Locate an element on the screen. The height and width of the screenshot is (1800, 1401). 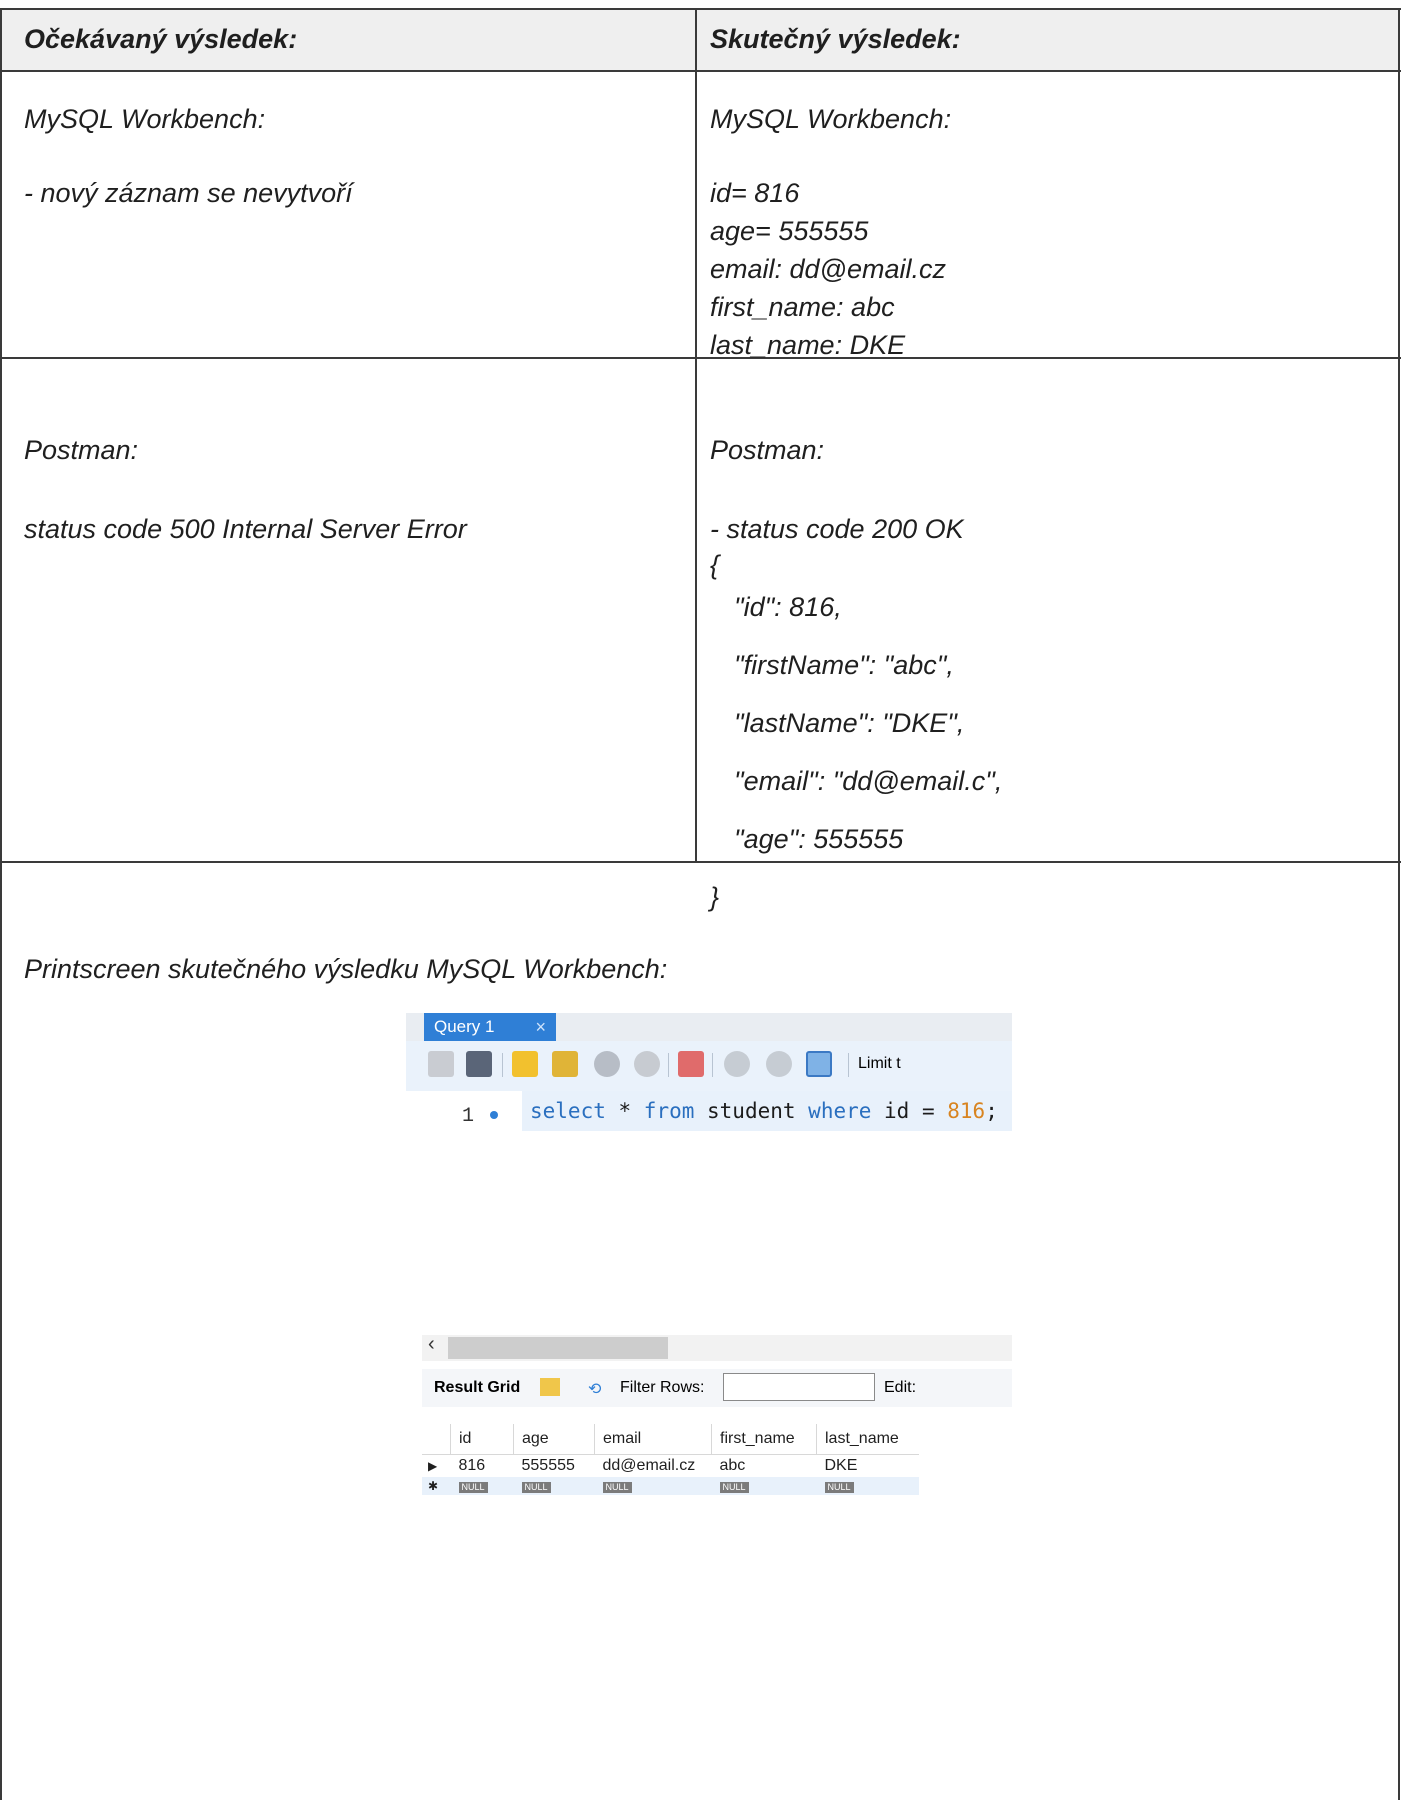
sql-token: select is located at coordinates (568, 1111).